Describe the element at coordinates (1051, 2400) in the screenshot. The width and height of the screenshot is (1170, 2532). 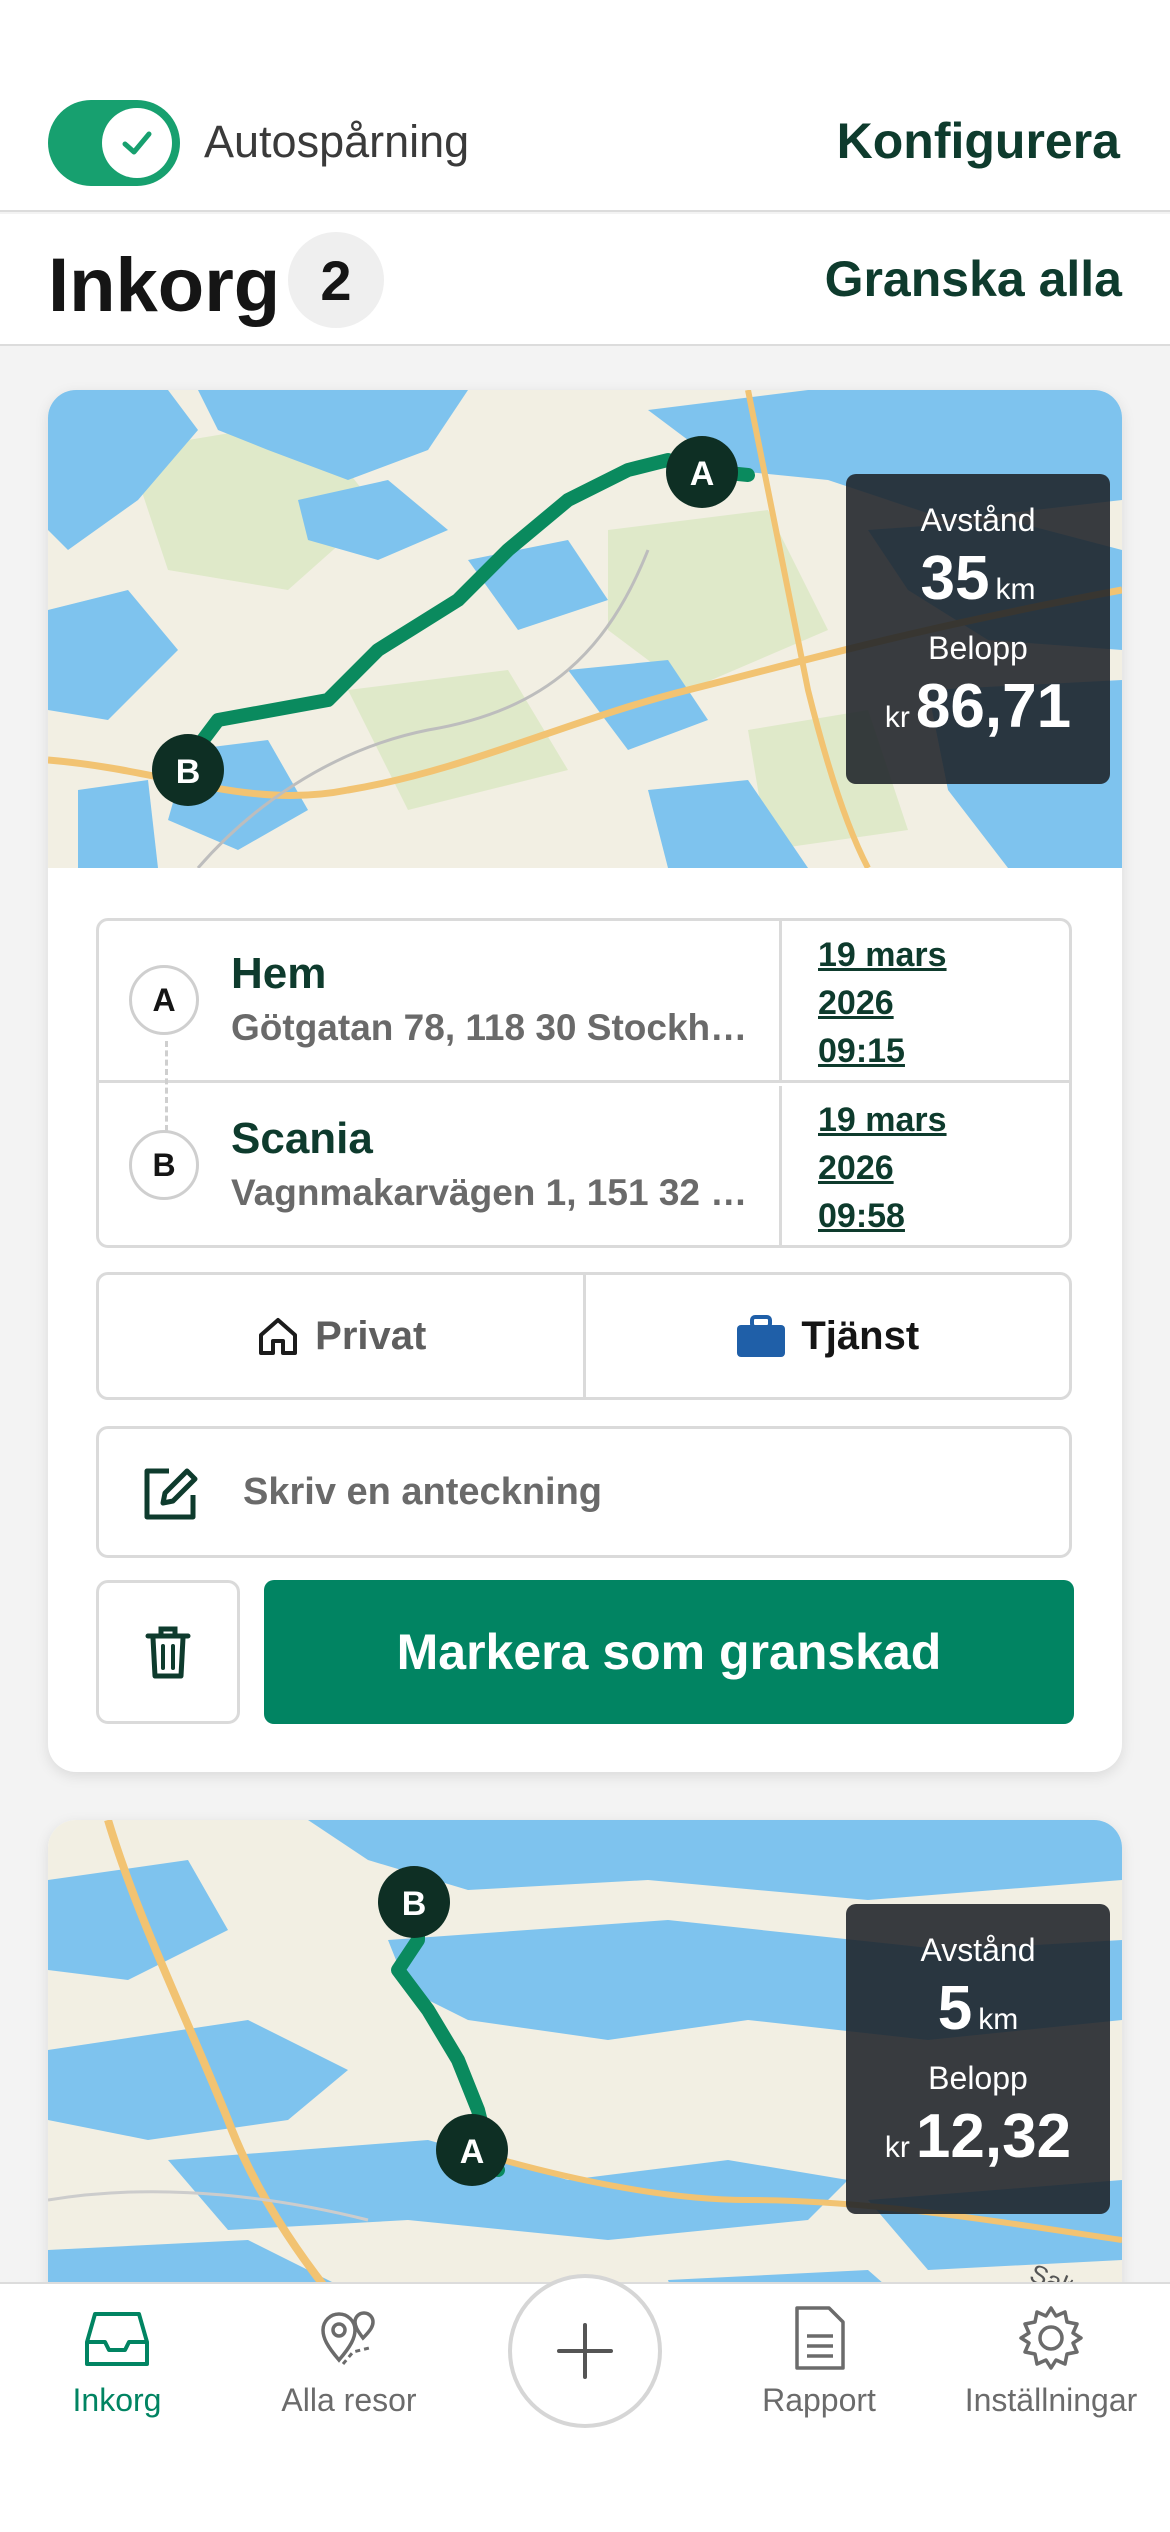
I see `tab-label: Inställningar` at that location.